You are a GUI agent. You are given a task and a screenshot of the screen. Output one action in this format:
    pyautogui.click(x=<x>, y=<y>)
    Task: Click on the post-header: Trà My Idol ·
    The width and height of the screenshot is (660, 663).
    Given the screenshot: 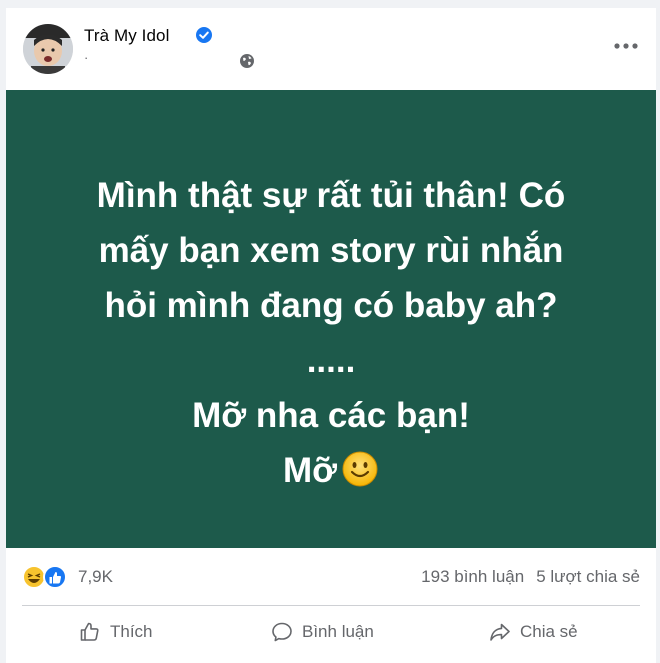 What is the action you would take?
    pyautogui.click(x=331, y=48)
    